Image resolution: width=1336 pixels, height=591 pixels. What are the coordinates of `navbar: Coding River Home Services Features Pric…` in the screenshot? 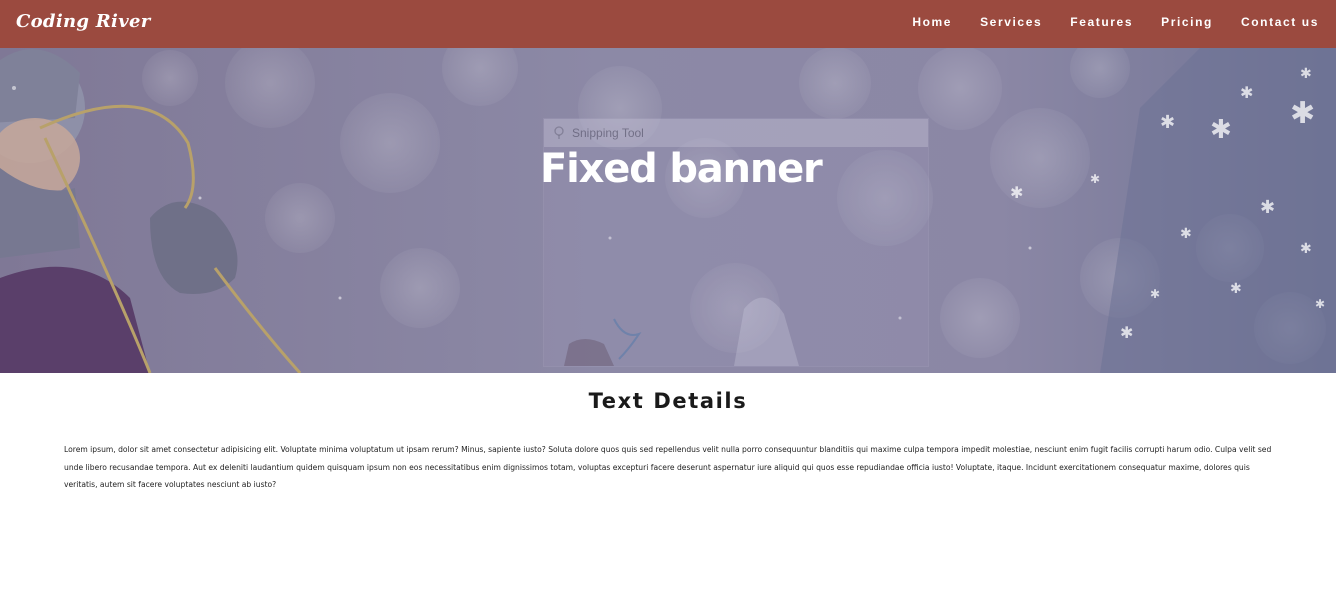 It's located at (668, 24).